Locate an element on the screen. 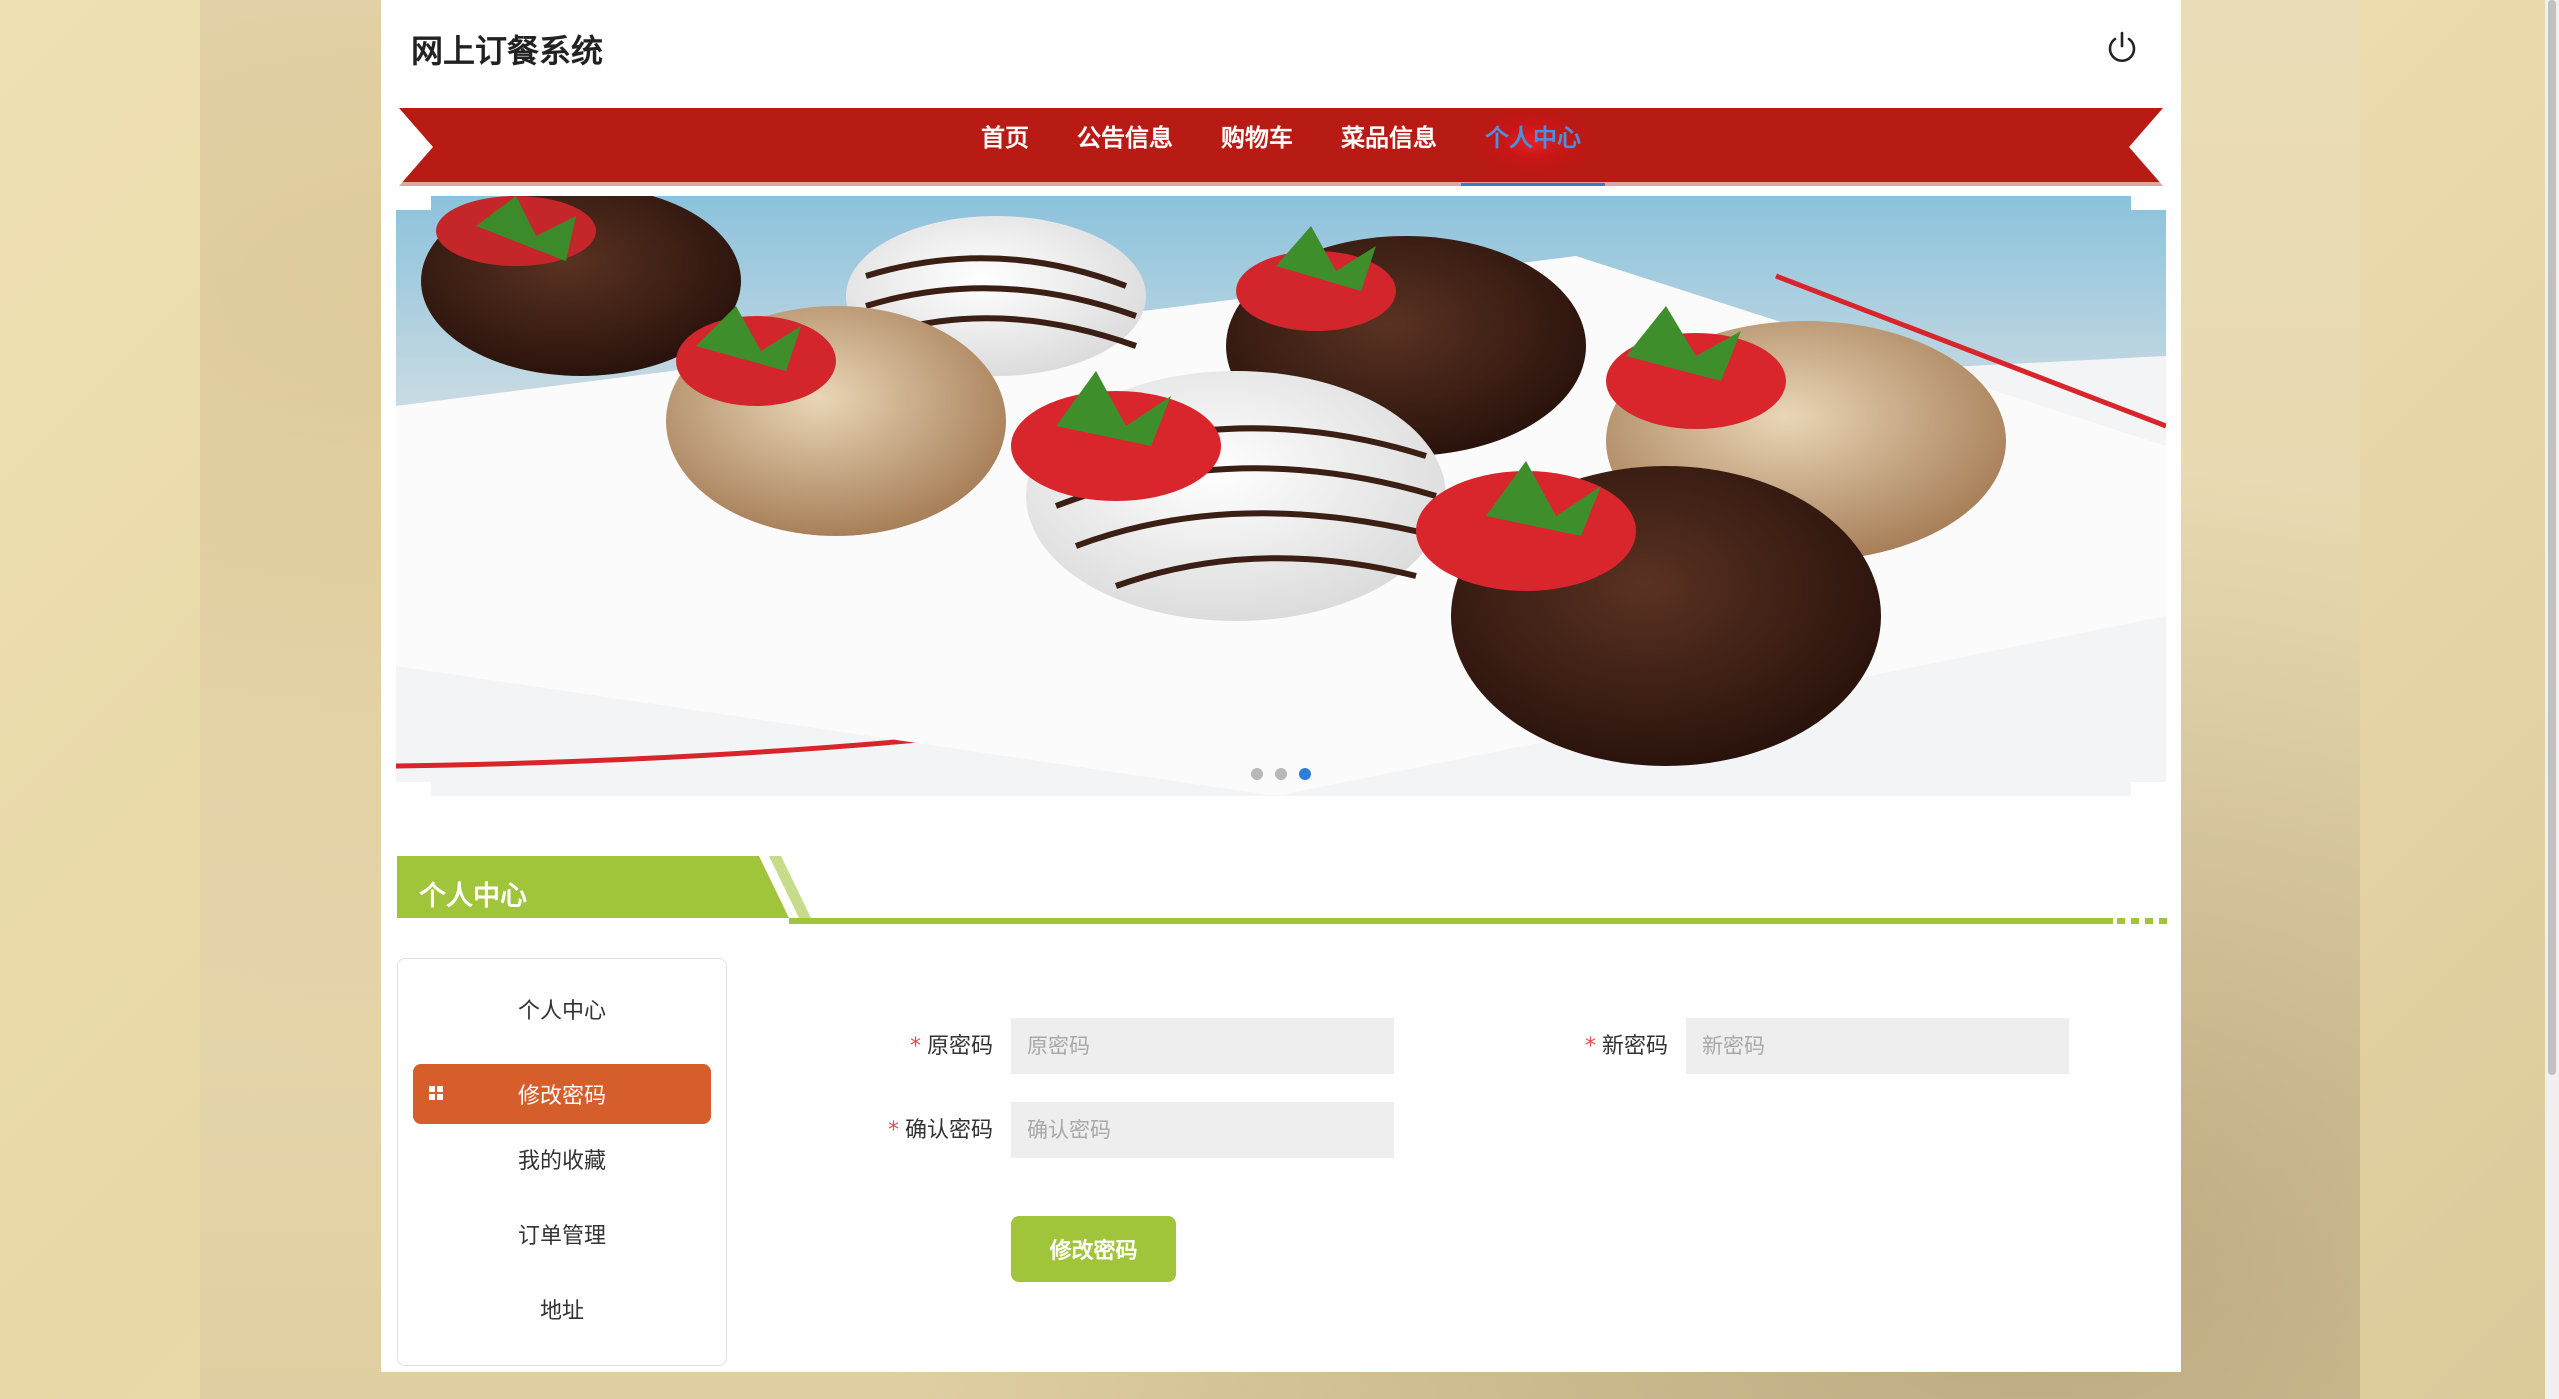 Image resolution: width=2559 pixels, height=1399 pixels. sidebar-item-profile: 个人中心 is located at coordinates (562, 1009).